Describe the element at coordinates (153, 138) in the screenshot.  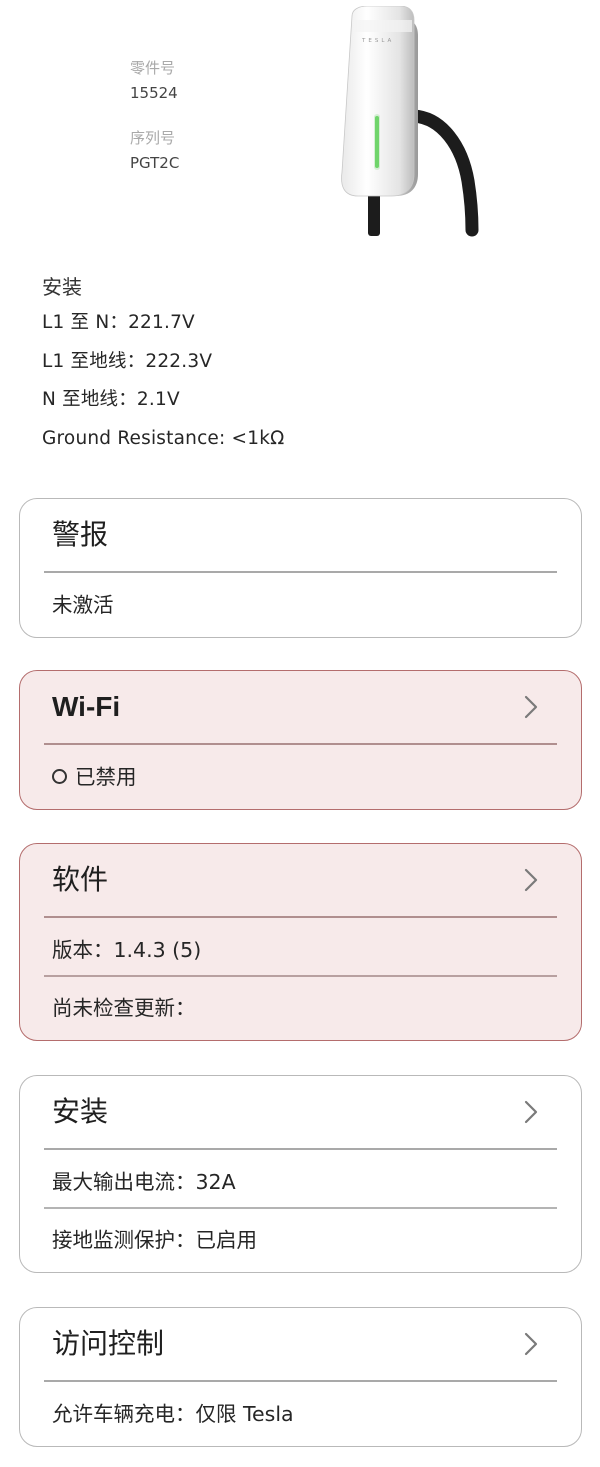
I see `serial-number-label: 序列号` at that location.